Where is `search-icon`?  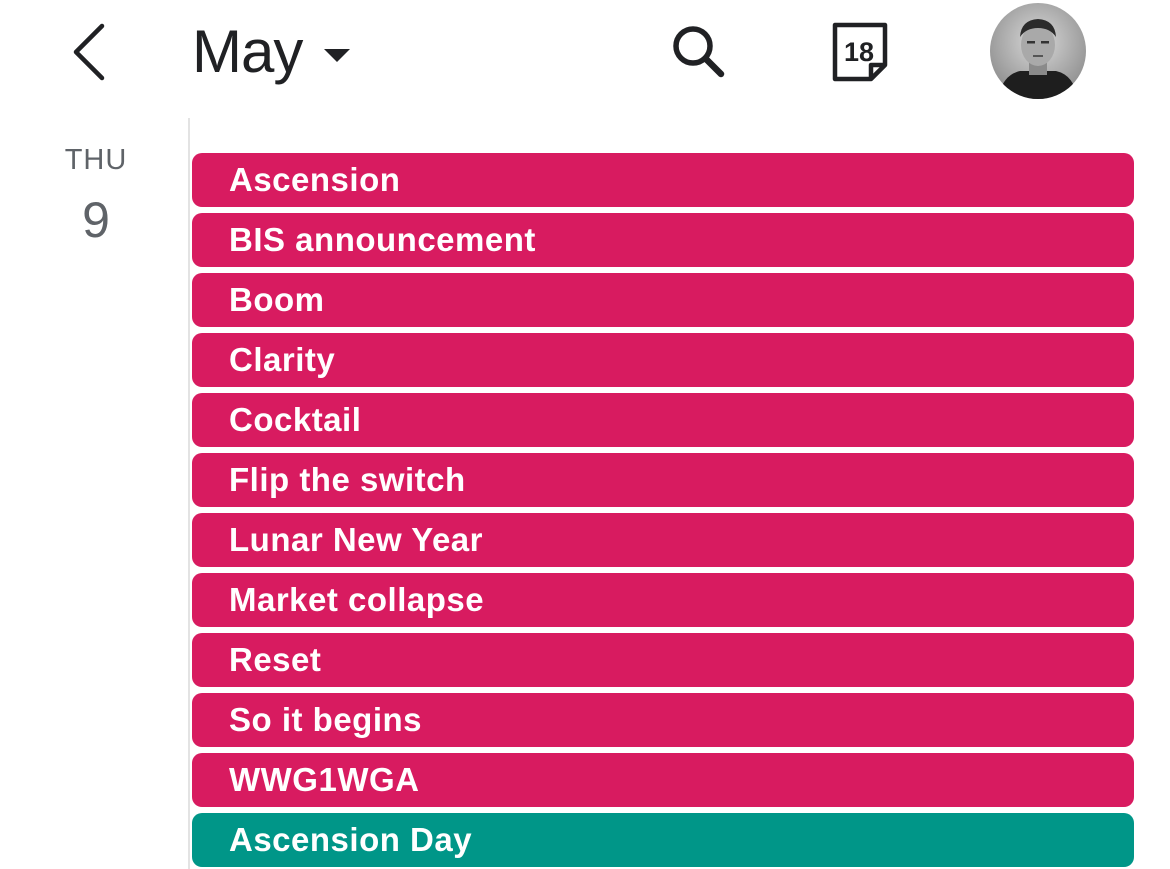 search-icon is located at coordinates (699, 52).